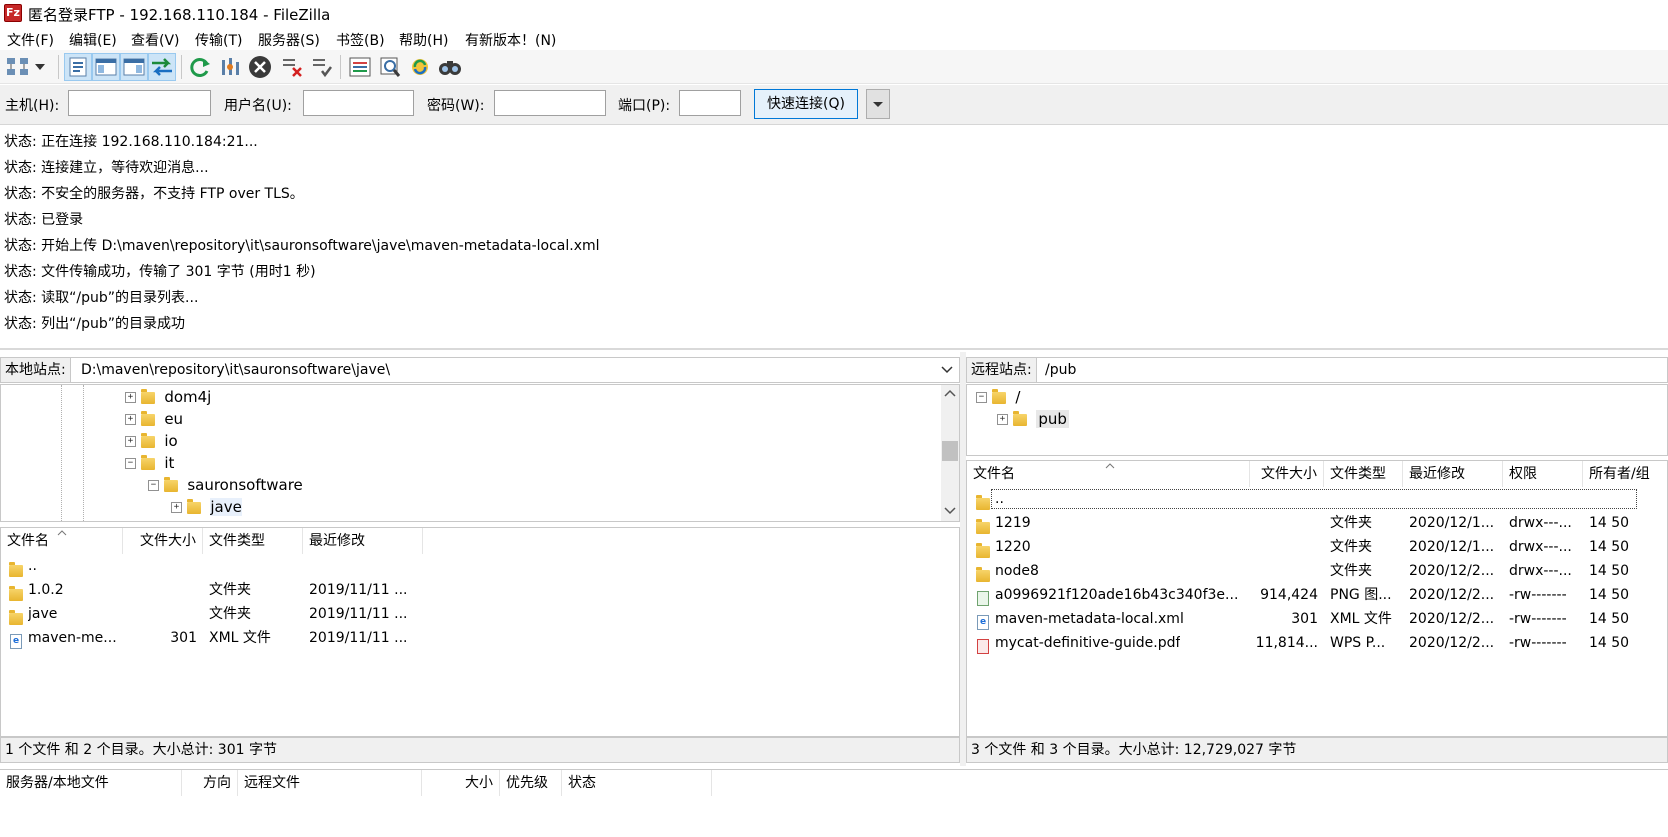  I want to click on quickconnect-bar: 主机(H): 用户名(U): 密码(W): 端口(P): 快速连接(Q), so click(834, 105).